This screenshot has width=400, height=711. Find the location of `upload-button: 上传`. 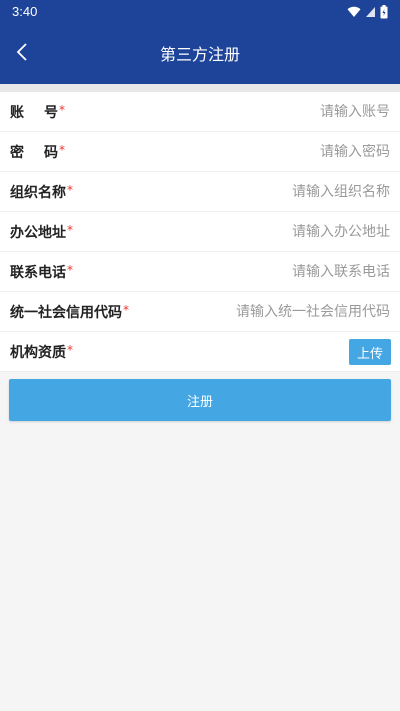

upload-button: 上传 is located at coordinates (370, 352).